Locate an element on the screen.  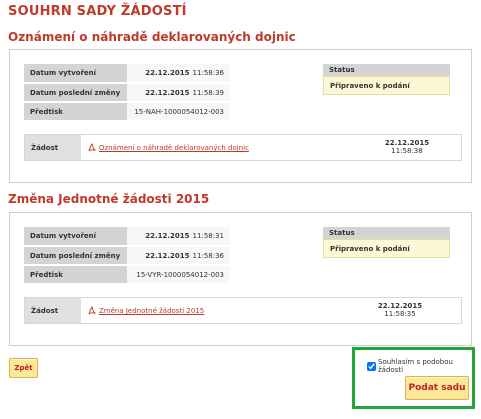
table-row: Datum vytvoření 22.12.2015 11:58:31 is located at coordinates (127, 237).